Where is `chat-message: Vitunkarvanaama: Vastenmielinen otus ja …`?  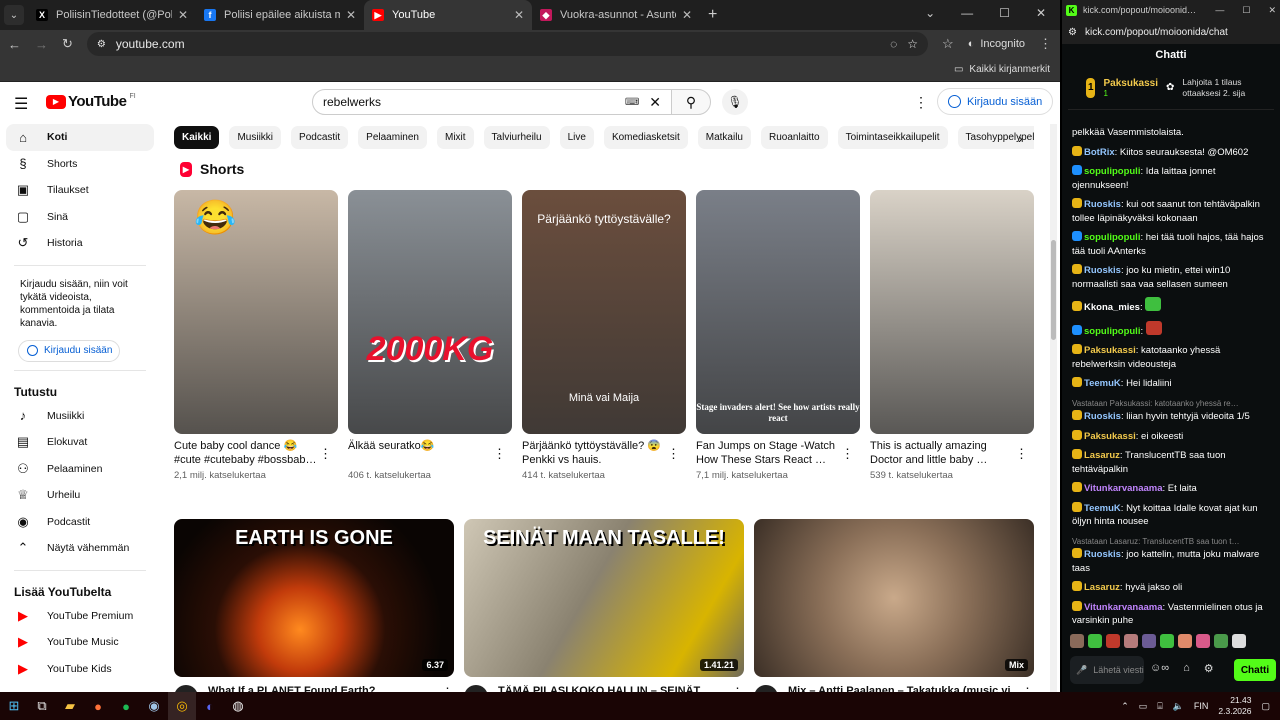 chat-message: Vitunkarvanaama: Vastenmielinen otus ja … is located at coordinates (1173, 614).